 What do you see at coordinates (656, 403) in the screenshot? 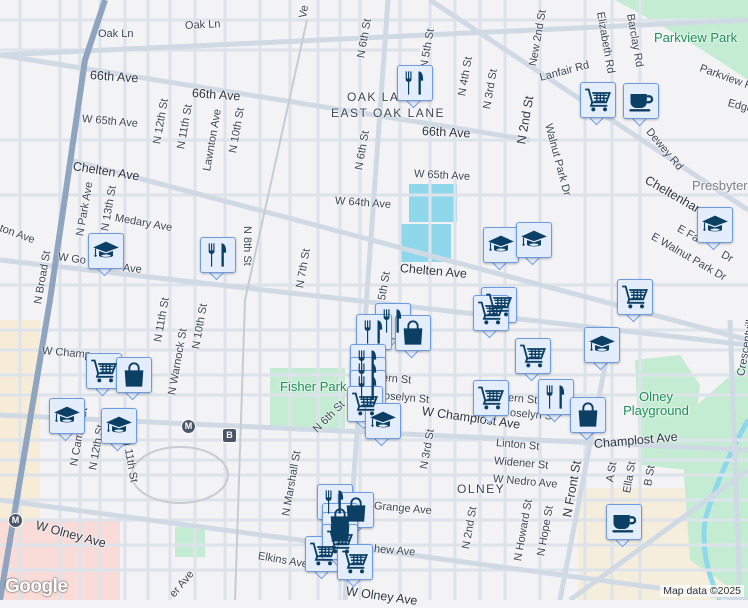
I see `park-label: Olney Playground` at bounding box center [656, 403].